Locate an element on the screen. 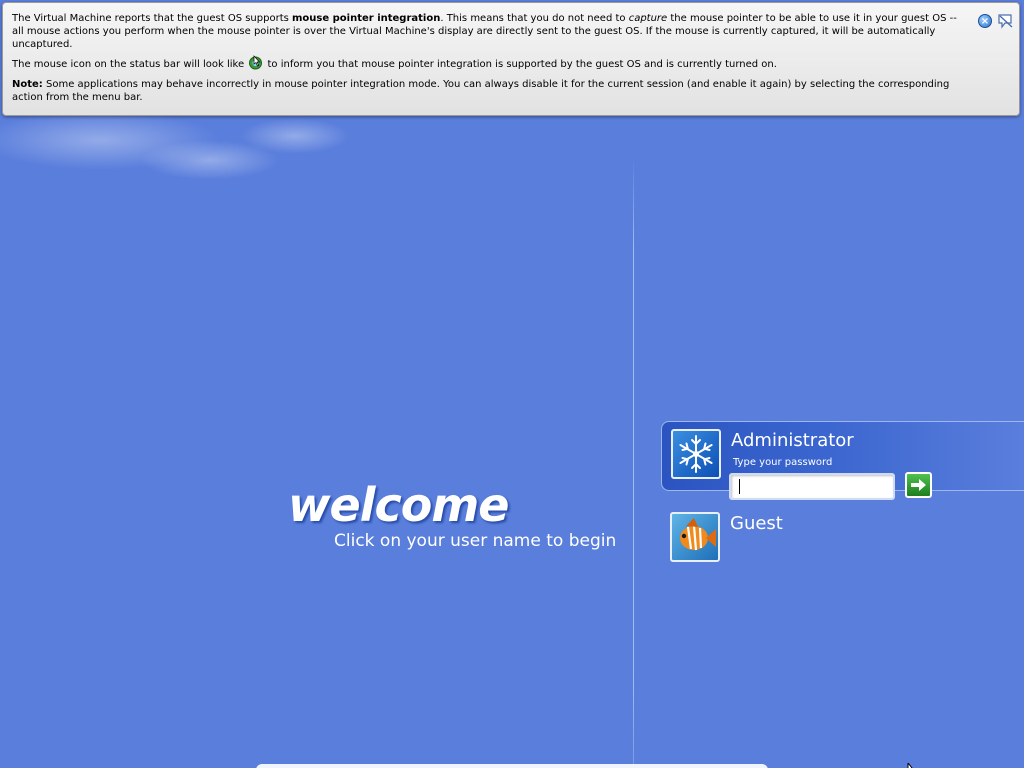 The width and height of the screenshot is (1024, 768). close-icon: × is located at coordinates (985, 21).